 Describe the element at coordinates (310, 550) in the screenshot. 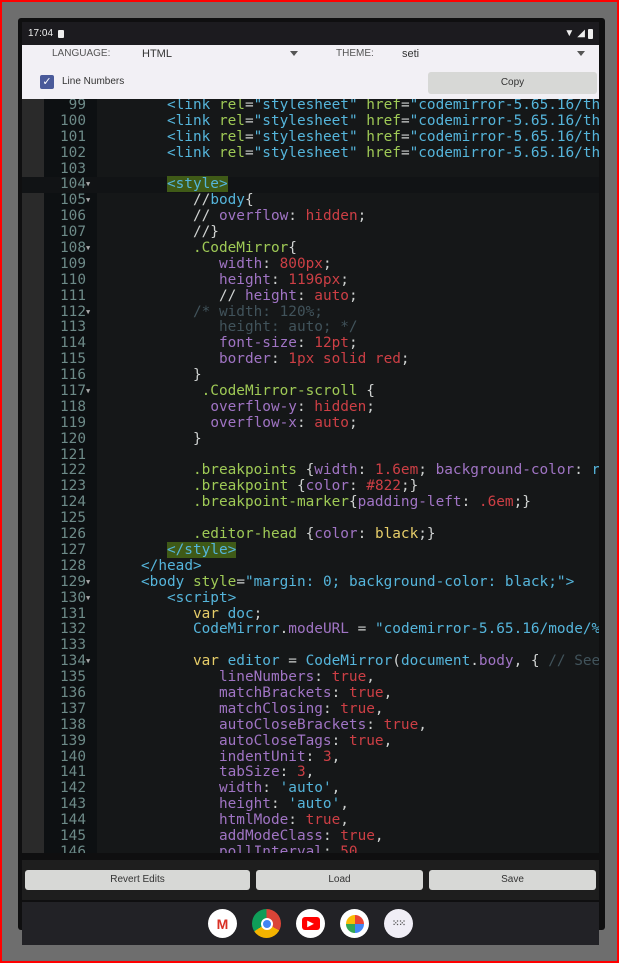

I see `code-line: 127 </style>` at that location.